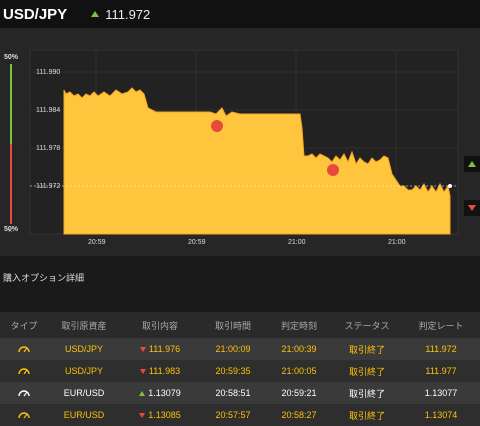 This screenshot has width=480, height=426. Describe the element at coordinates (11, 184) in the screenshot. I see `sell-bar` at that location.